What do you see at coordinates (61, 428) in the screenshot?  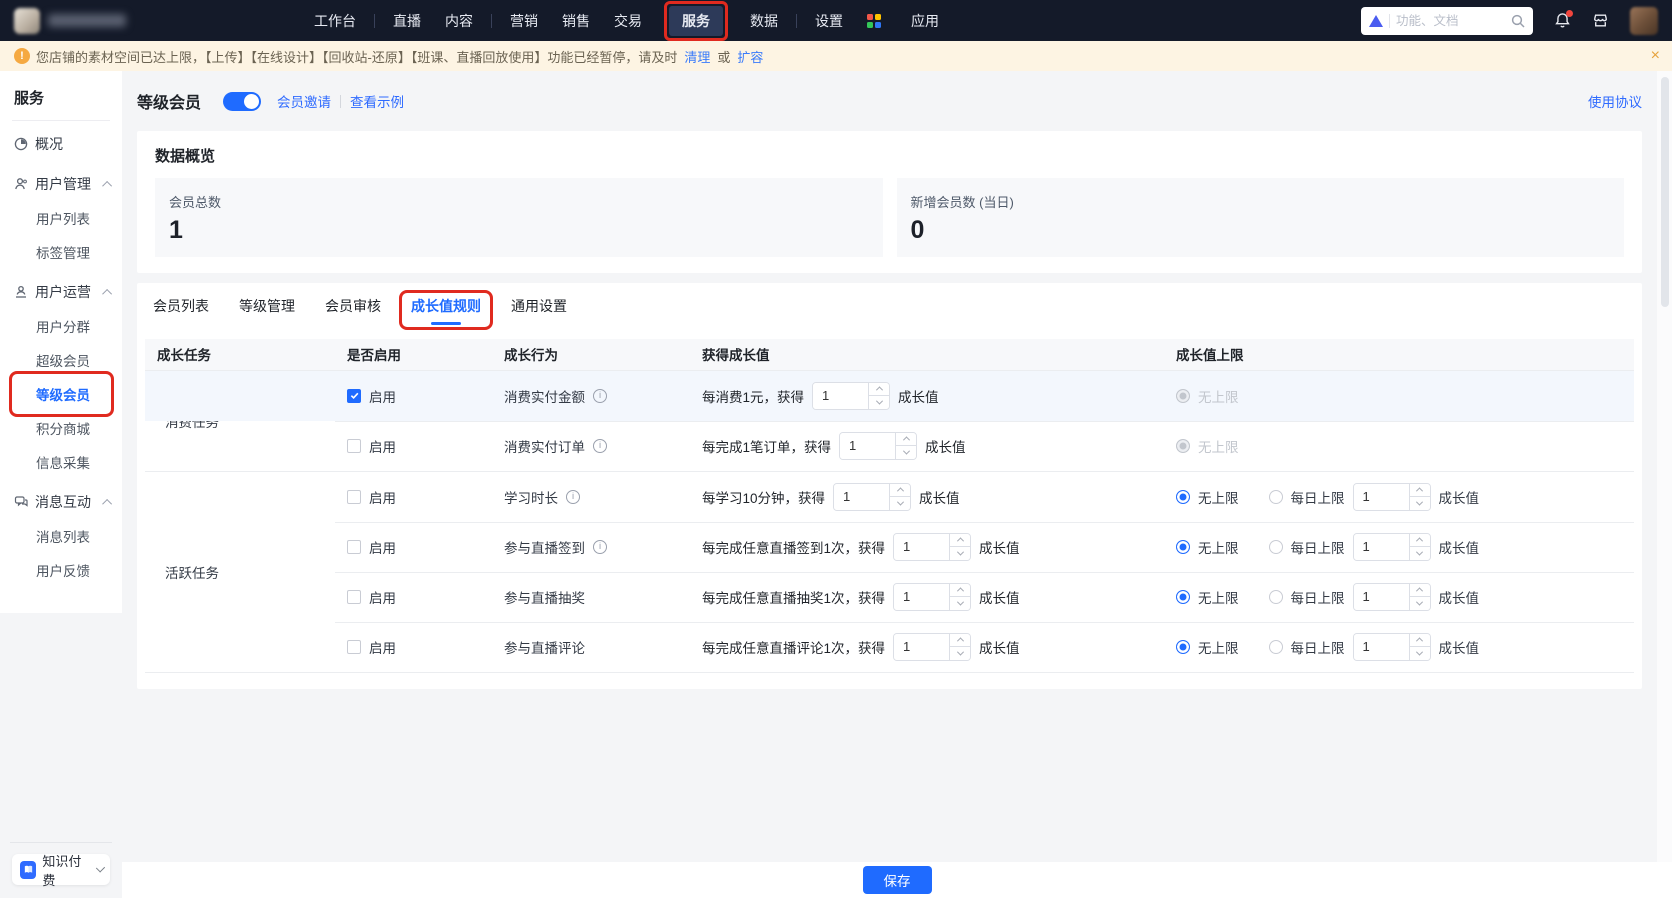 I see `sidebar-item-points-mall: 积分商城` at bounding box center [61, 428].